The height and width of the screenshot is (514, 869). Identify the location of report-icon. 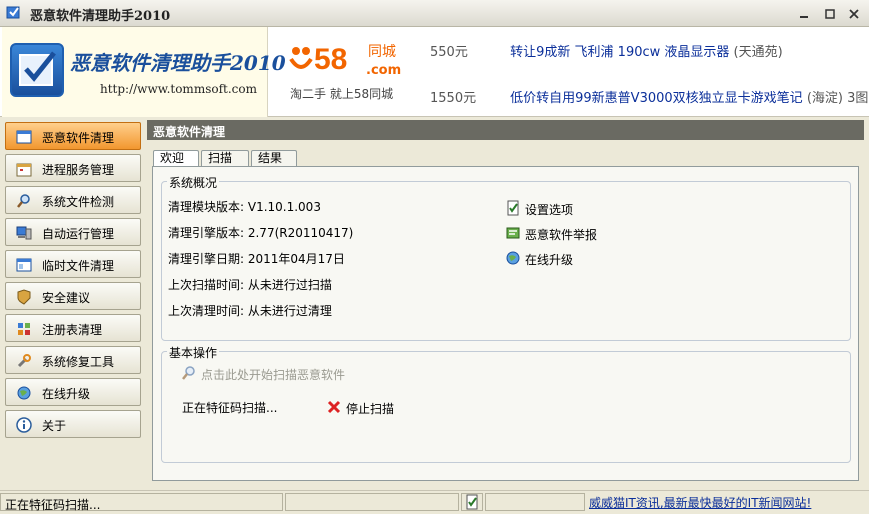
(513, 233).